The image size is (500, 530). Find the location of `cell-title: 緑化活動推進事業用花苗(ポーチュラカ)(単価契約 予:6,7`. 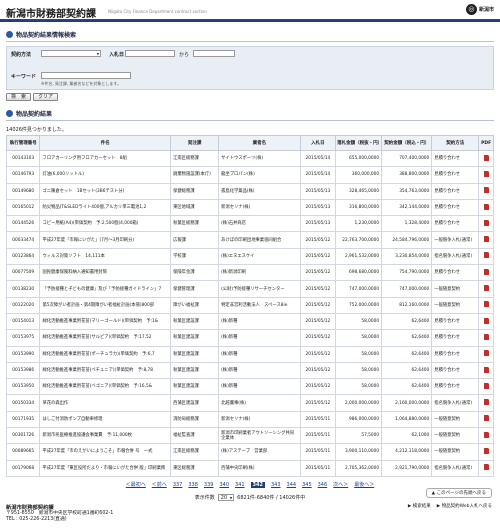

cell-title: 緑化活動推進事業用花苗(ポーチュラカ)(単価契約 予:6,7 is located at coordinates (105, 354).